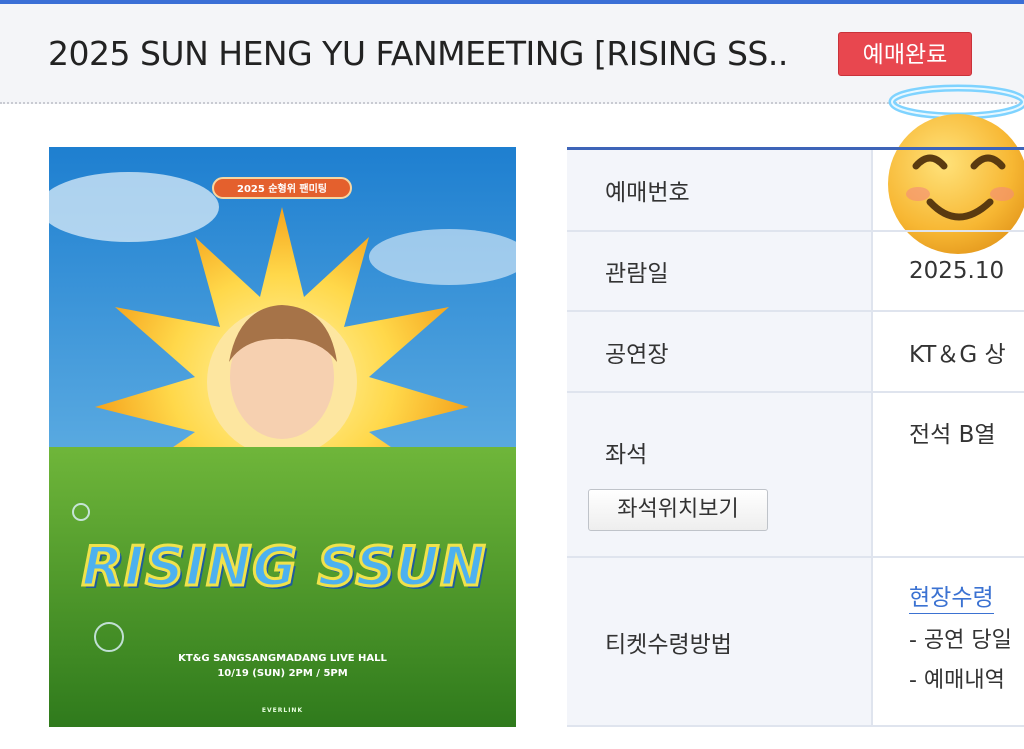 The width and height of the screenshot is (1024, 749). What do you see at coordinates (905, 54) in the screenshot?
I see `status-badge: 예매완료` at bounding box center [905, 54].